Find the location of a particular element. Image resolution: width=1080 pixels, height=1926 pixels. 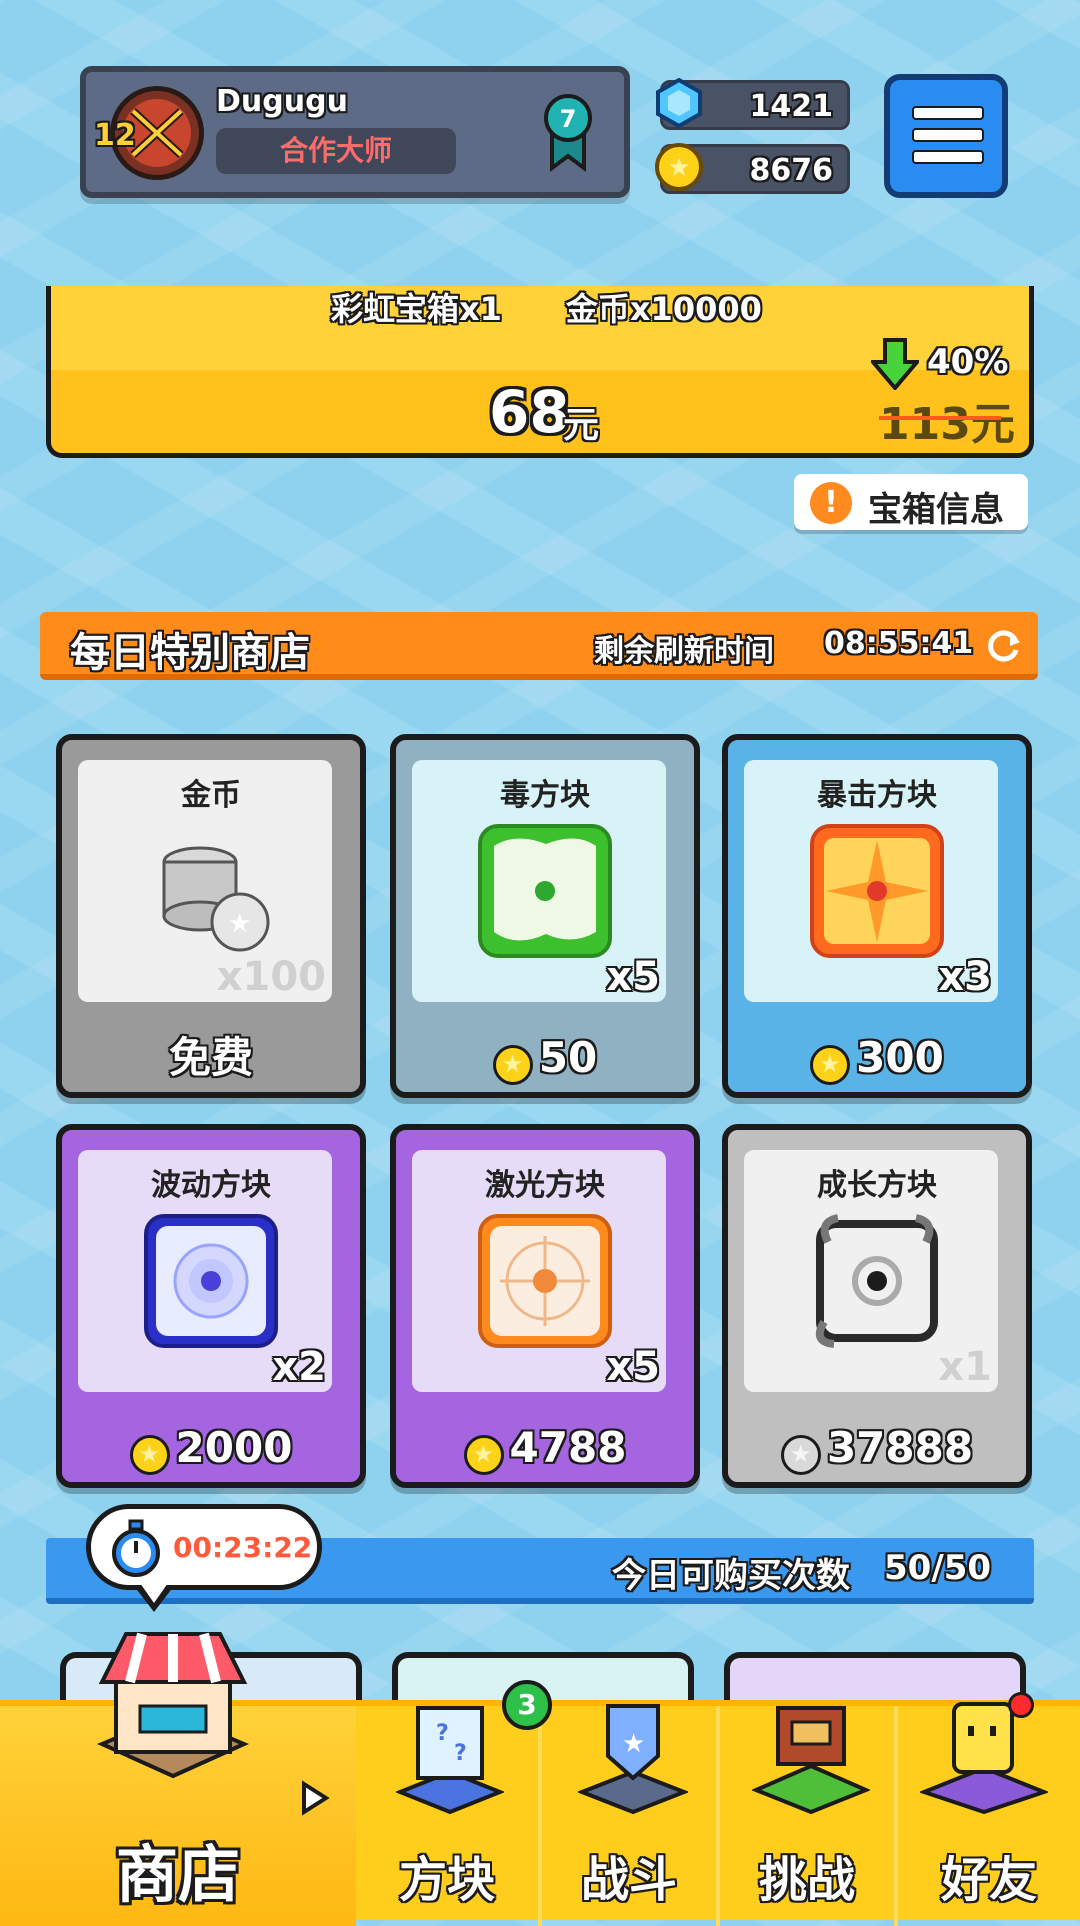

card-price: 37888 is located at coordinates (900, 1447).